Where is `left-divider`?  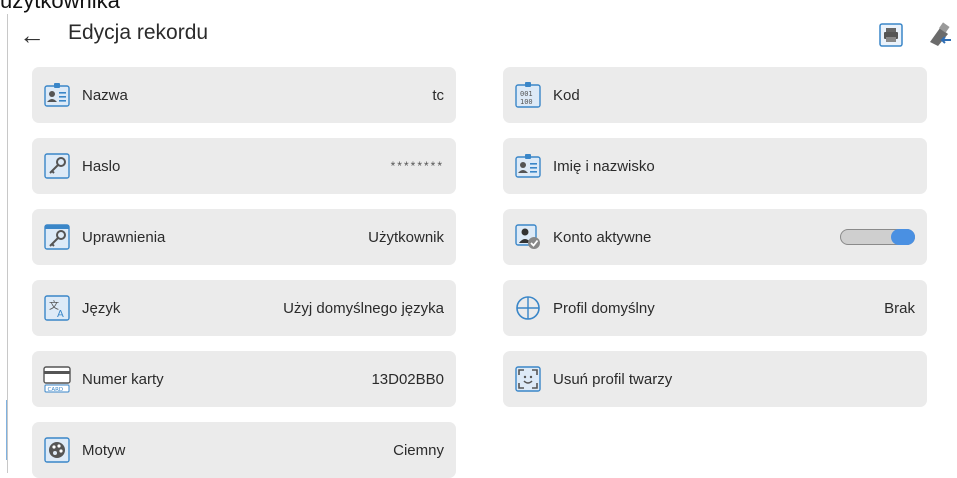
left-divider is located at coordinates (7, 243).